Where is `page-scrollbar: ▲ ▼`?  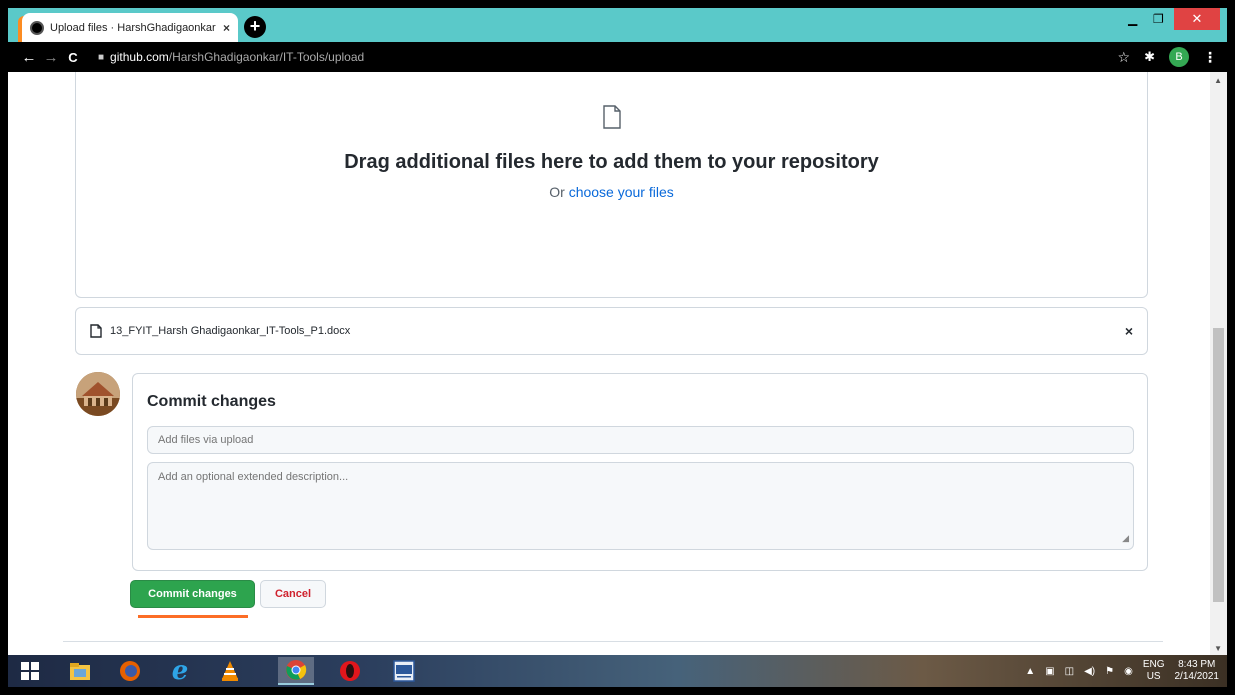 page-scrollbar: ▲ ▼ is located at coordinates (1218, 363).